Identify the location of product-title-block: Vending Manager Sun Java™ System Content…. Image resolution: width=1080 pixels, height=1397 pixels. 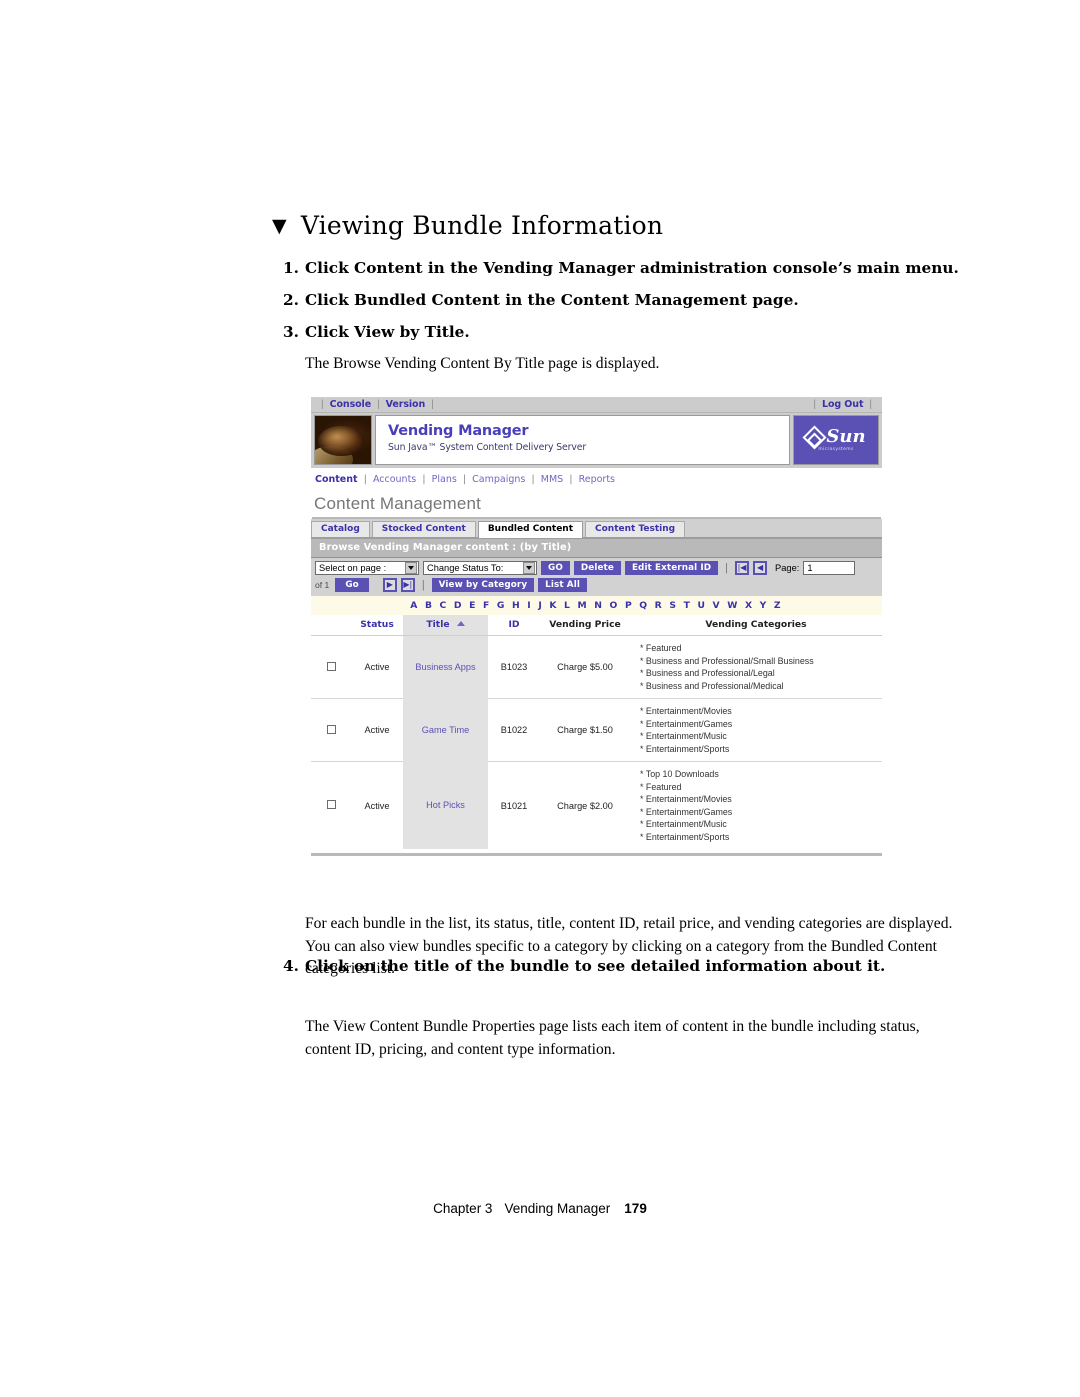
(582, 440).